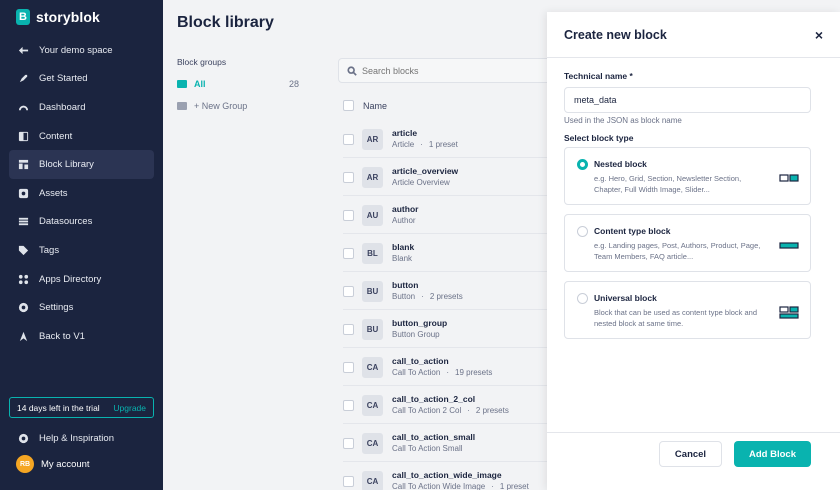  What do you see at coordinates (425, 138) in the screenshot?
I see `block-info: article Article · 1 preset` at bounding box center [425, 138].